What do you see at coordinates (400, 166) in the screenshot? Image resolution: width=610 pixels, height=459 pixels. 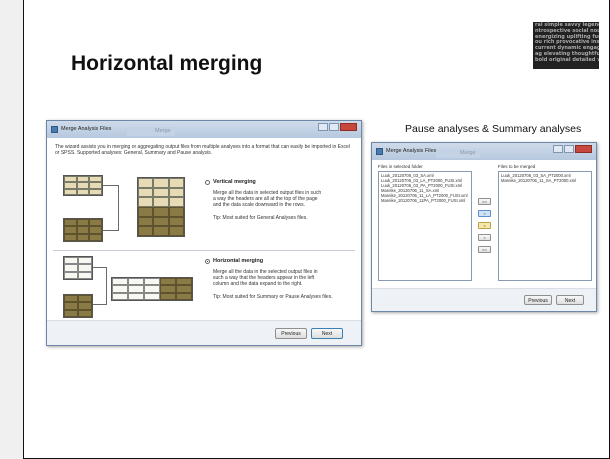 I see `left-list-label: Files in selected folder` at bounding box center [400, 166].